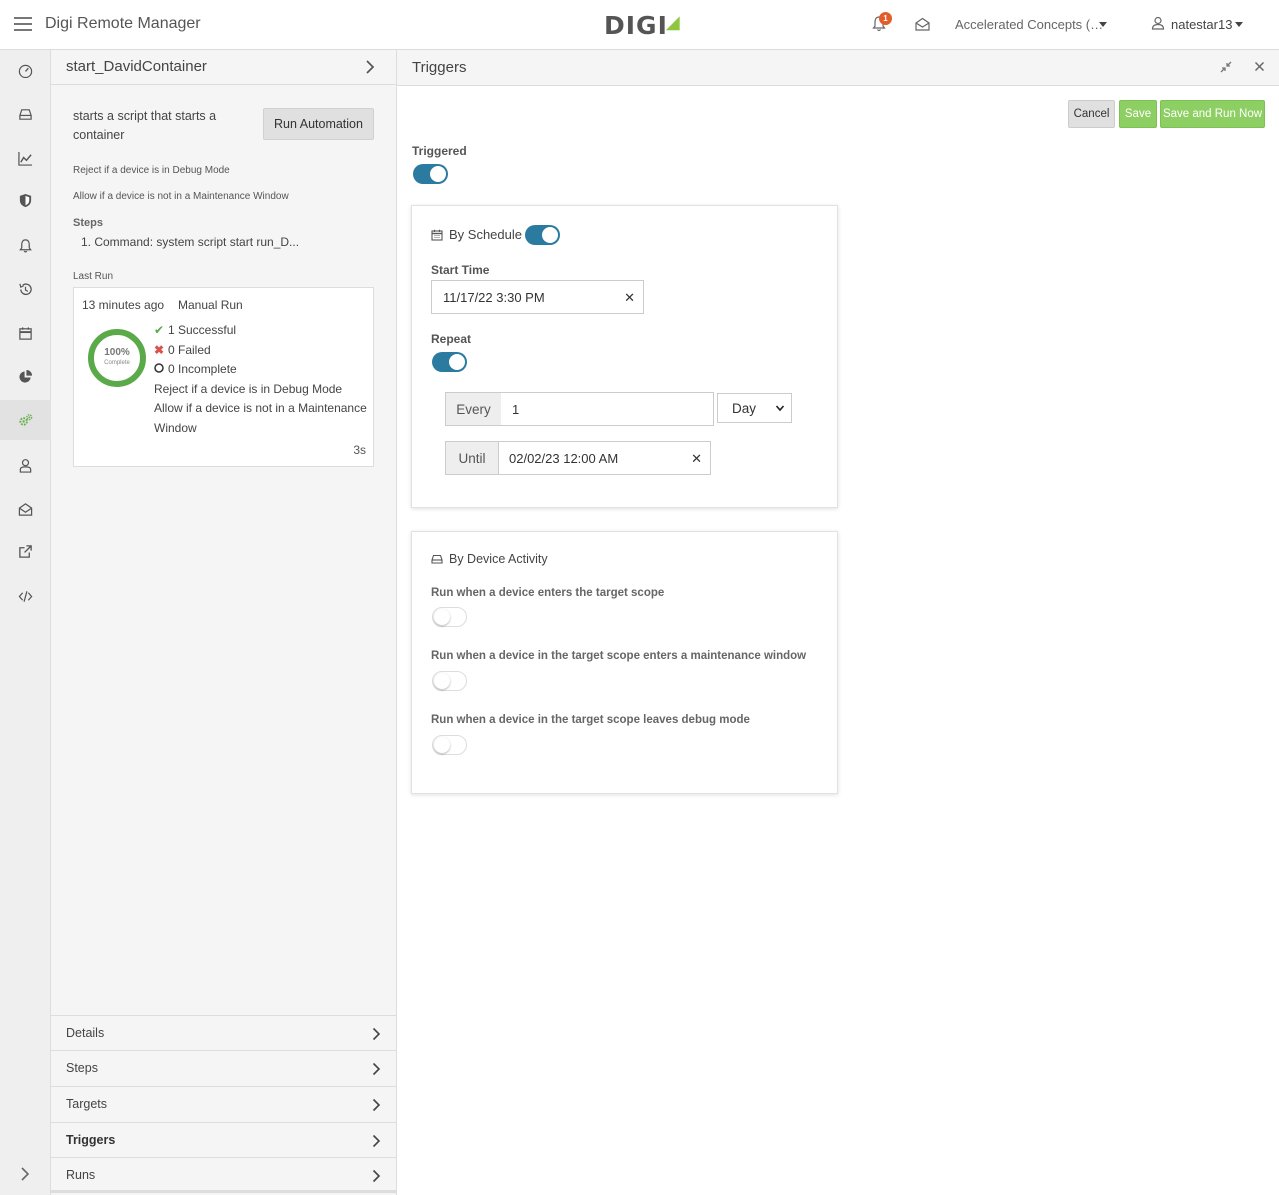 The height and width of the screenshot is (1195, 1279). I want to click on close-icon, so click(1259, 66).